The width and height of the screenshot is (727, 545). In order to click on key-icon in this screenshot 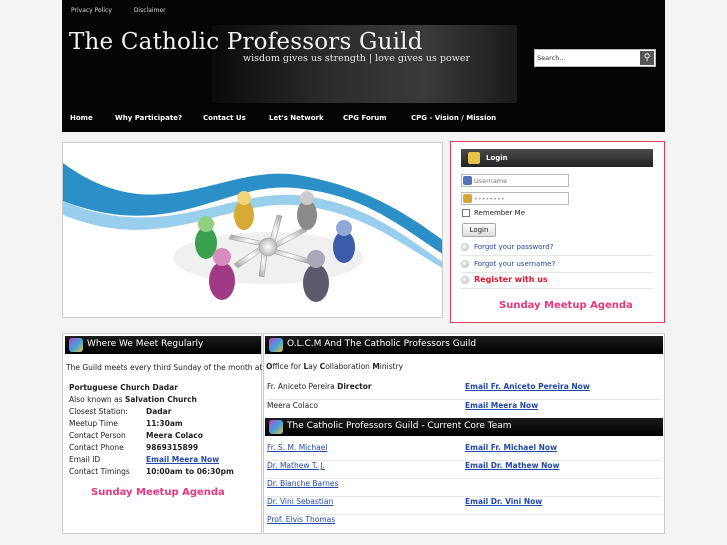, I will do `click(467, 198)`.